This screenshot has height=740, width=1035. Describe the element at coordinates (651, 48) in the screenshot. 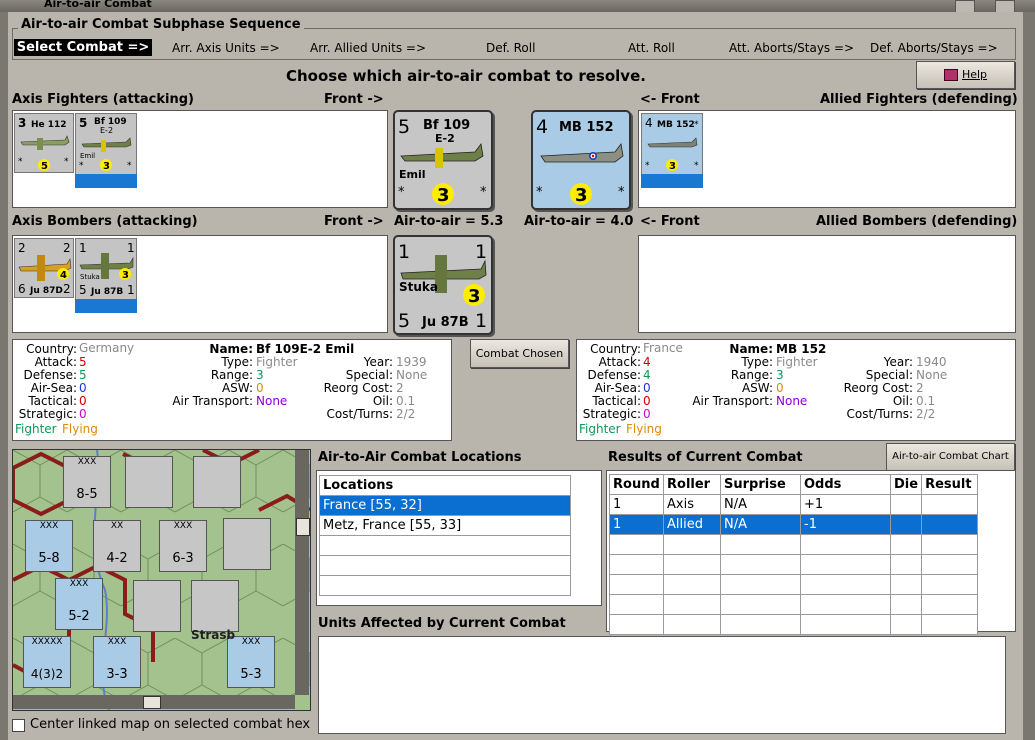

I see `seq-step-att-roll: Att. Roll` at that location.